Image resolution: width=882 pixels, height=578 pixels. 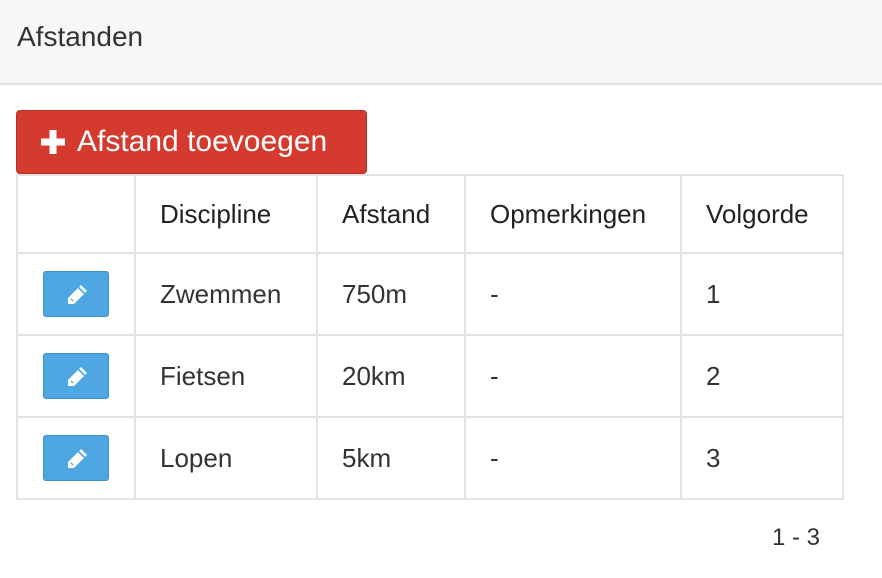 I want to click on cell-afstand: 750m, so click(x=391, y=294).